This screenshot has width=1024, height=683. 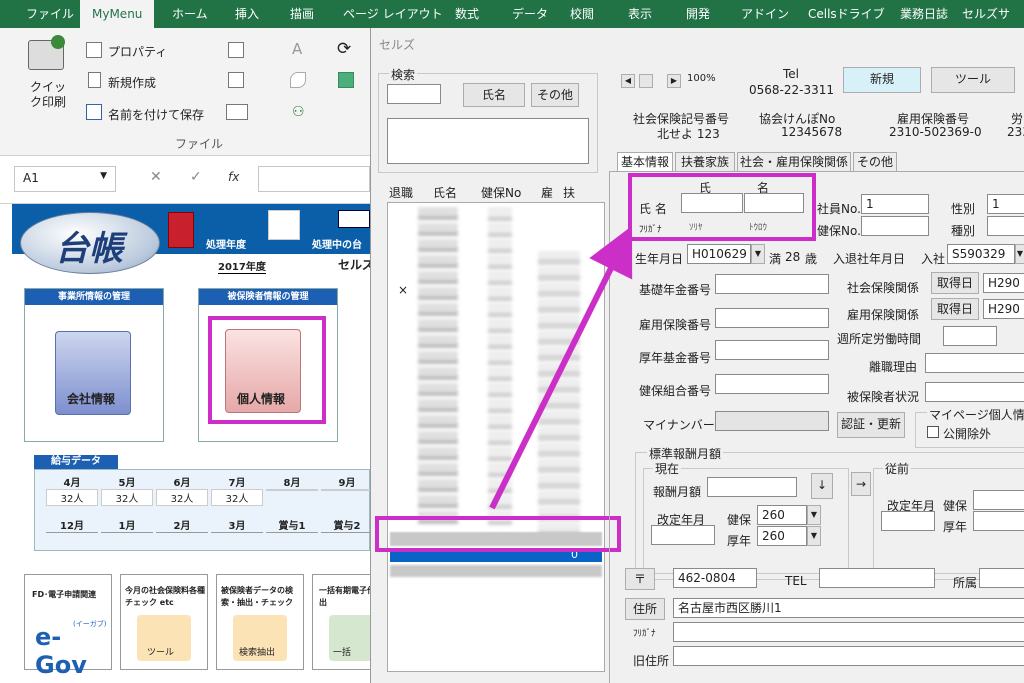 What do you see at coordinates (974, 392) in the screenshot?
I see `insured-status-input` at bounding box center [974, 392].